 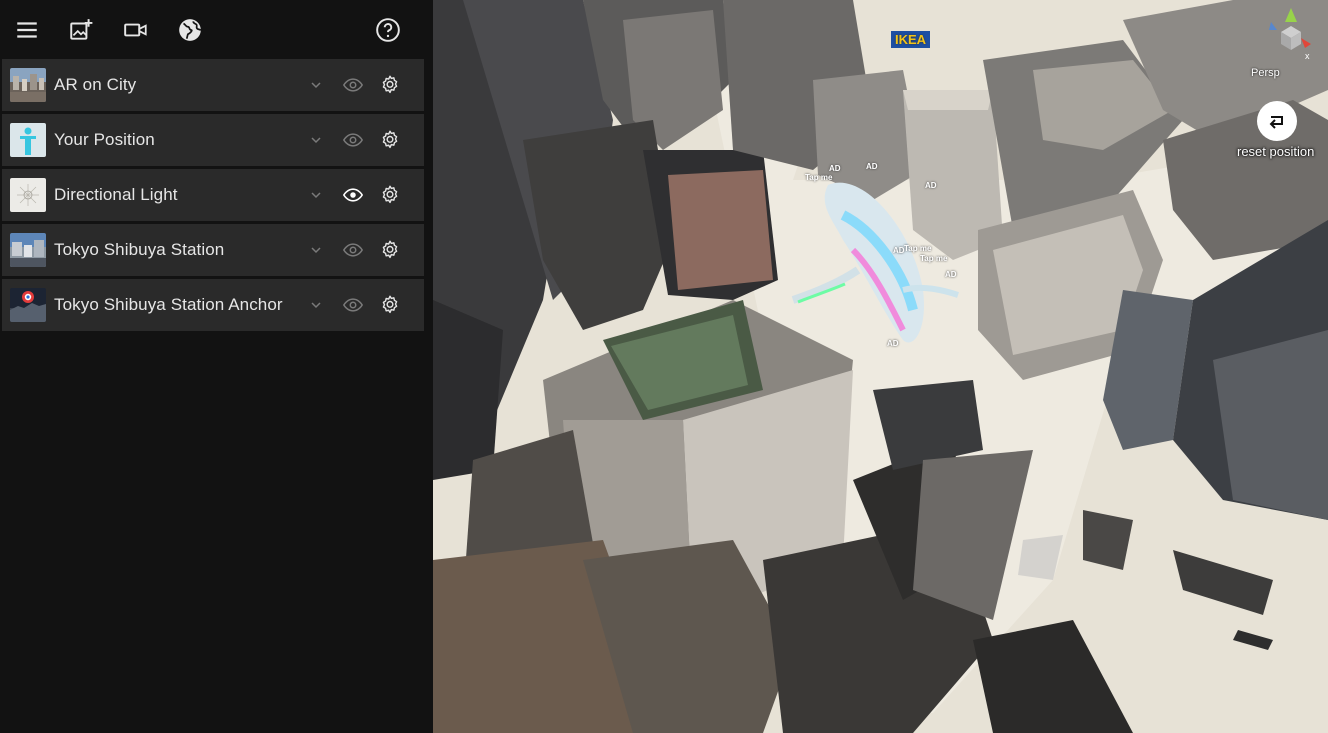 What do you see at coordinates (28, 250) in the screenshot?
I see `station-photo-thumbnail` at bounding box center [28, 250].